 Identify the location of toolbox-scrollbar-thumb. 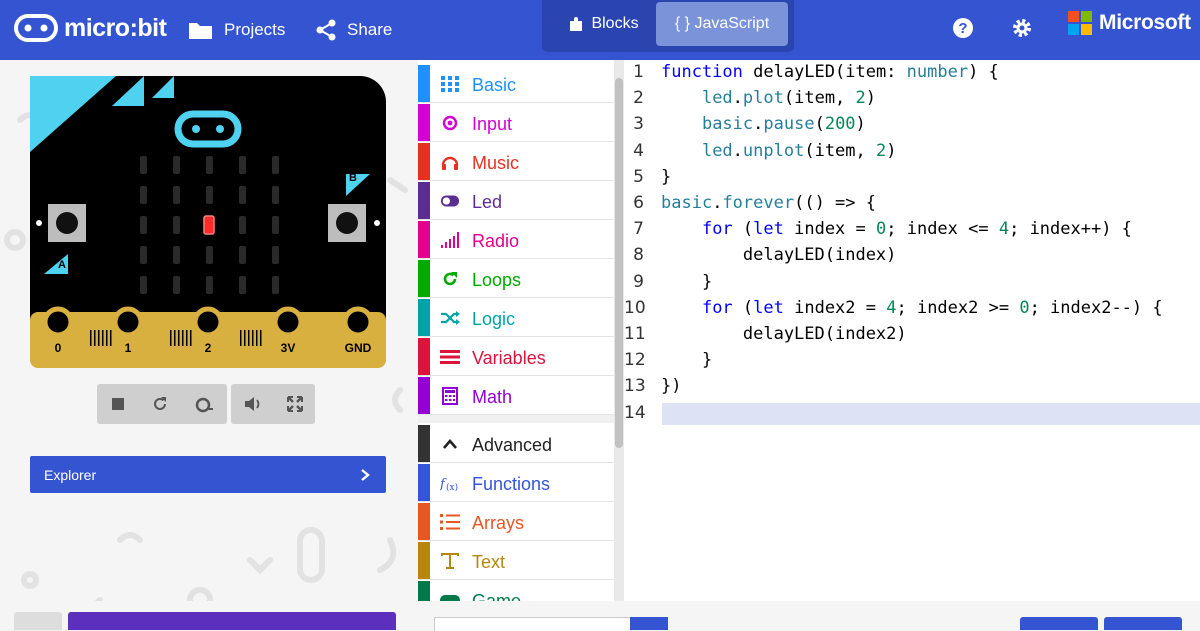
(619, 263).